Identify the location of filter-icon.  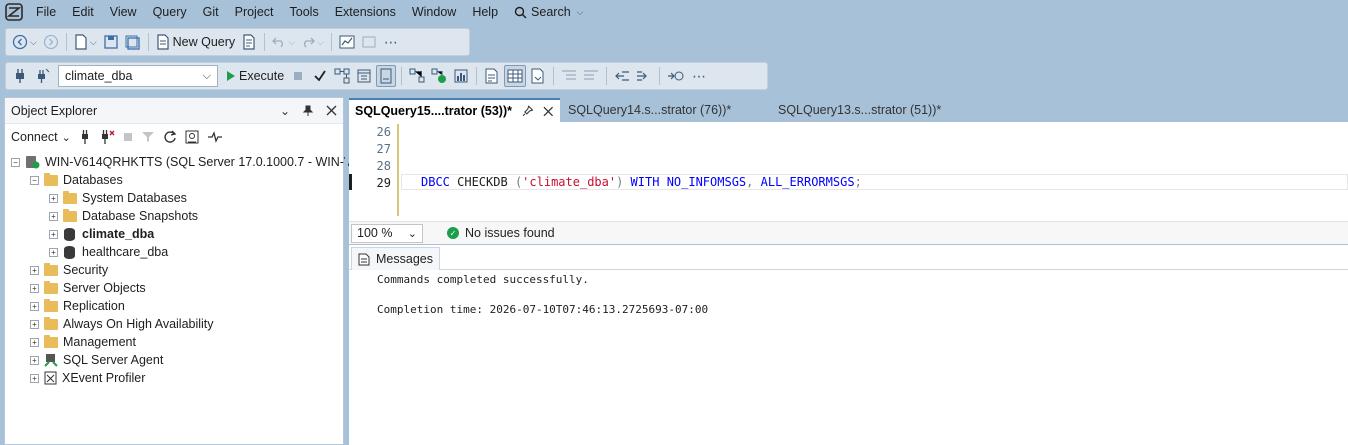
(148, 137).